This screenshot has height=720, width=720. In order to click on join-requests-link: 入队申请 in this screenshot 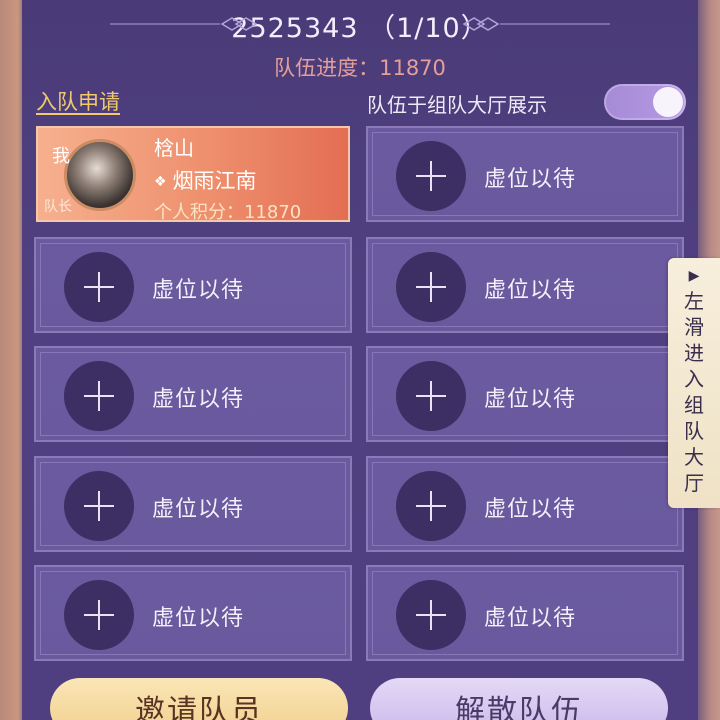, I will do `click(78, 101)`.